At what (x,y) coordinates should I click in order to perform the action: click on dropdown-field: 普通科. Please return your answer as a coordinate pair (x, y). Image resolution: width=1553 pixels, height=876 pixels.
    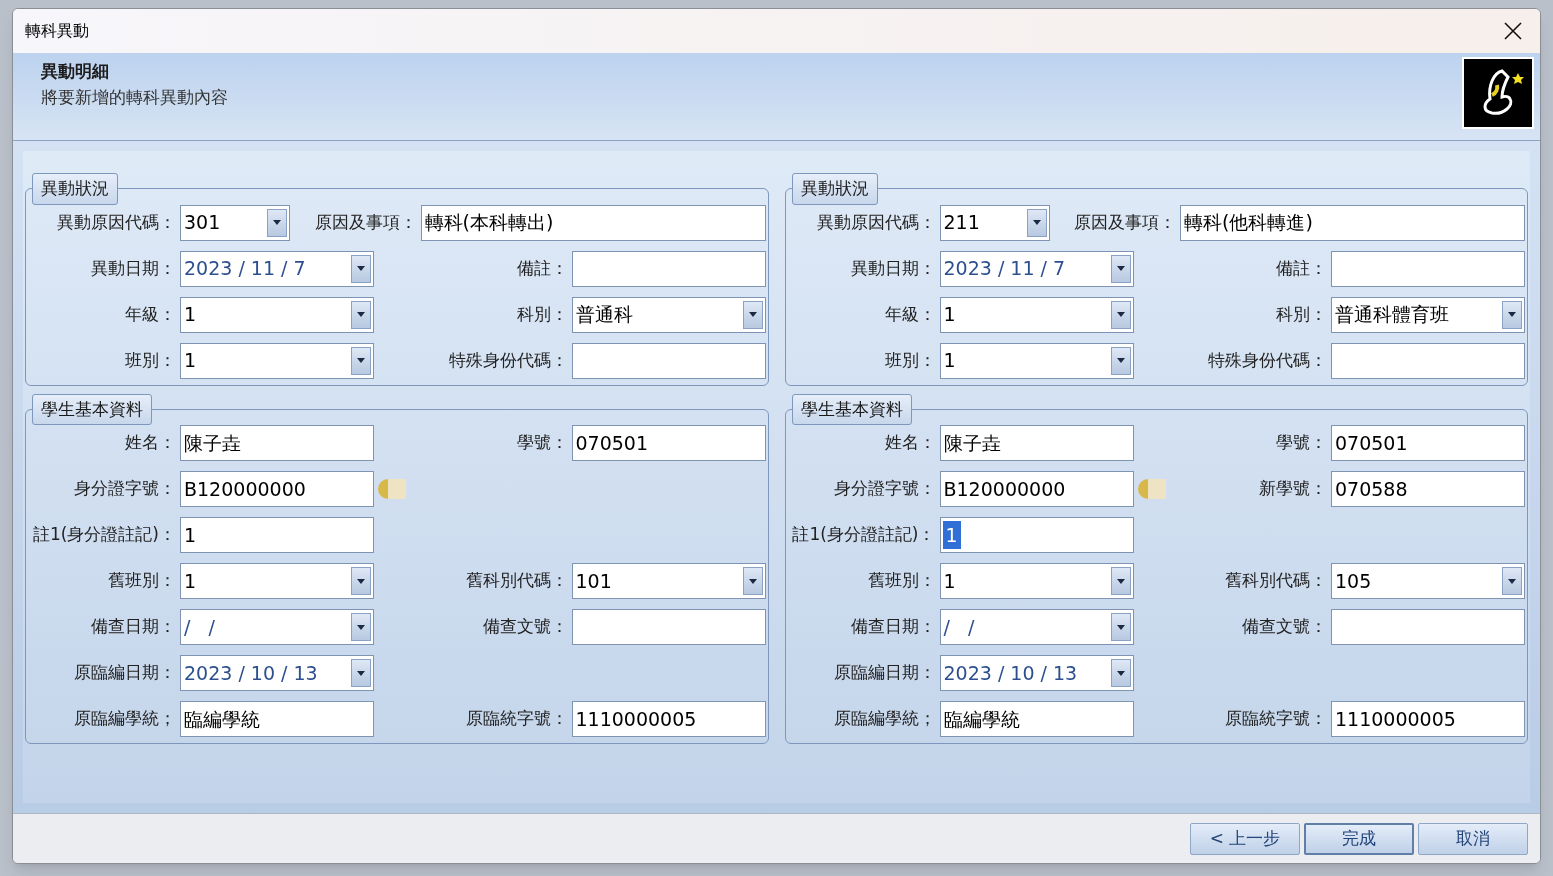
    Looking at the image, I should click on (668, 314).